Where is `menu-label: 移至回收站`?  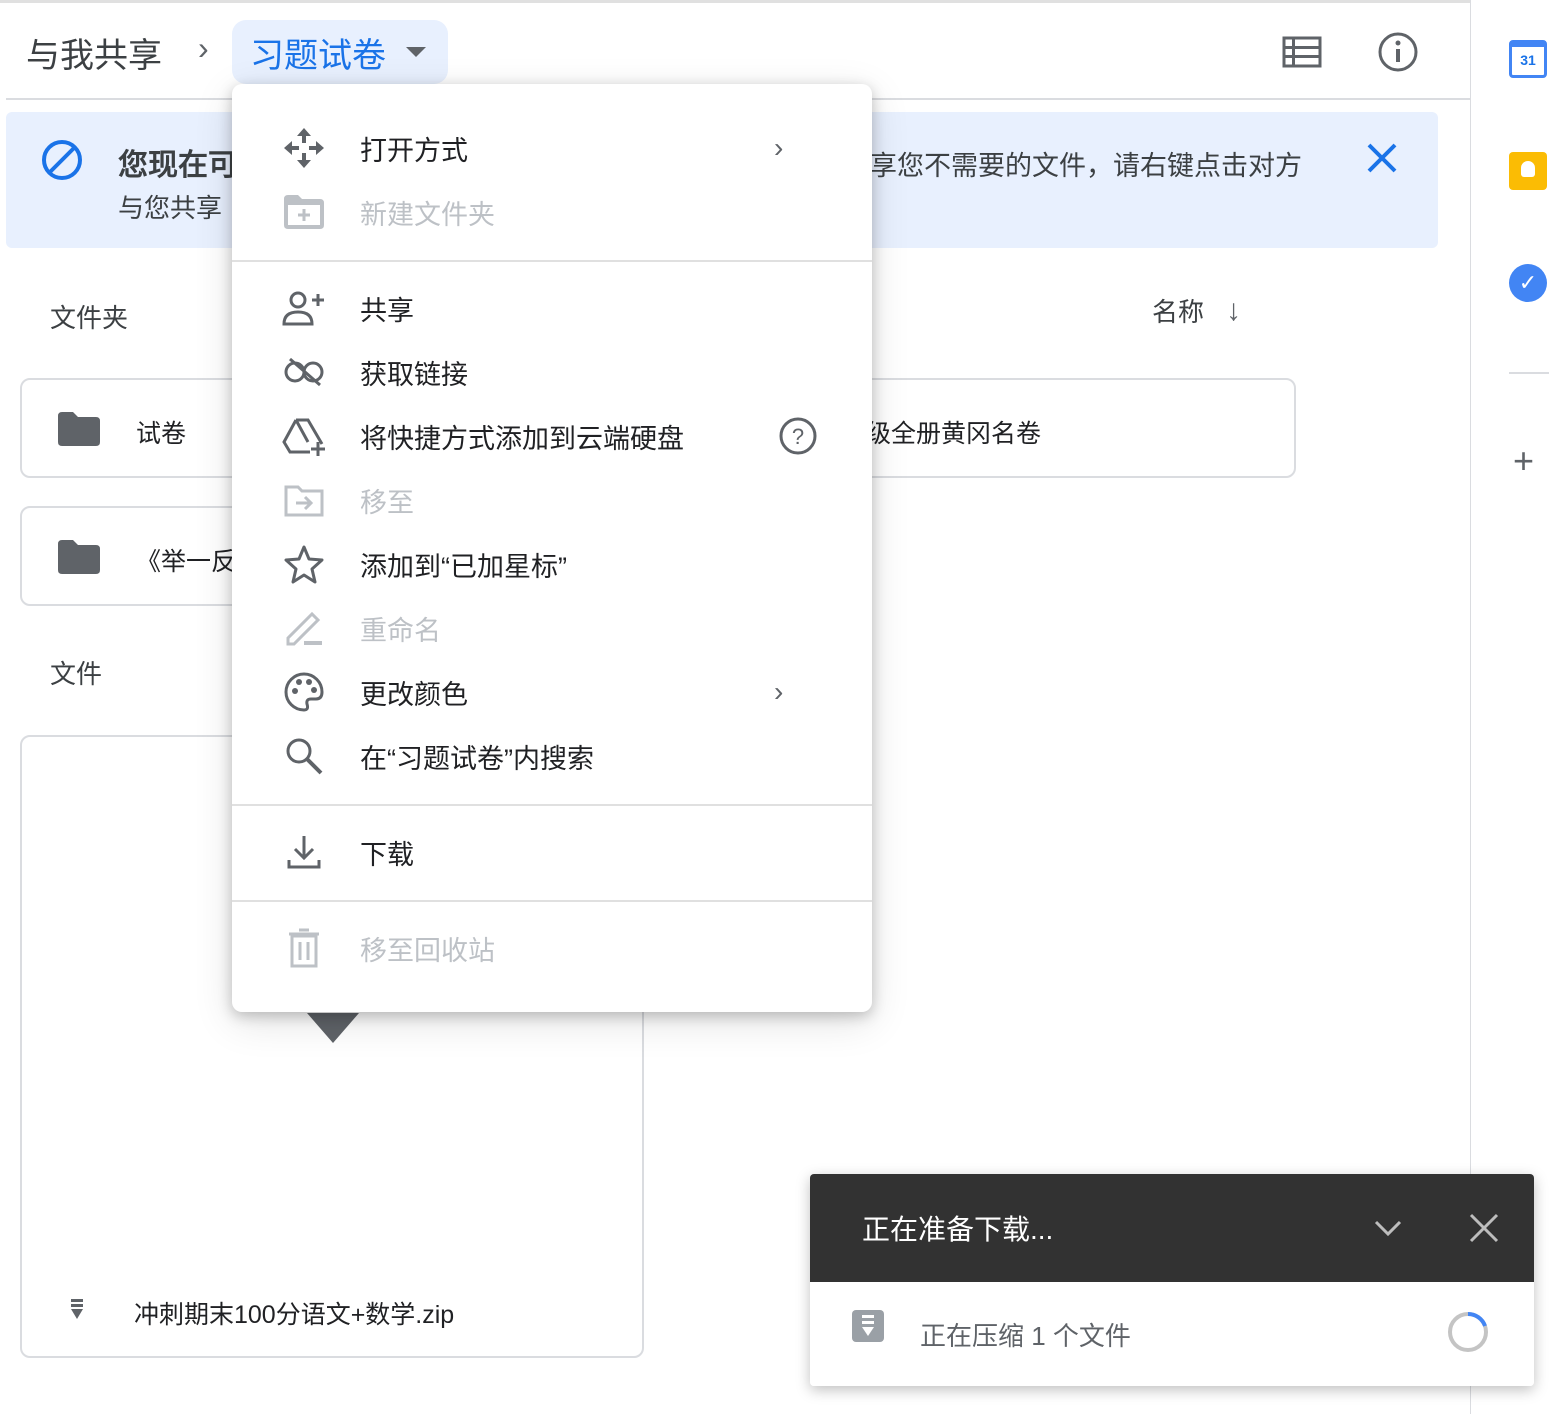 menu-label: 移至回收站 is located at coordinates (427, 950).